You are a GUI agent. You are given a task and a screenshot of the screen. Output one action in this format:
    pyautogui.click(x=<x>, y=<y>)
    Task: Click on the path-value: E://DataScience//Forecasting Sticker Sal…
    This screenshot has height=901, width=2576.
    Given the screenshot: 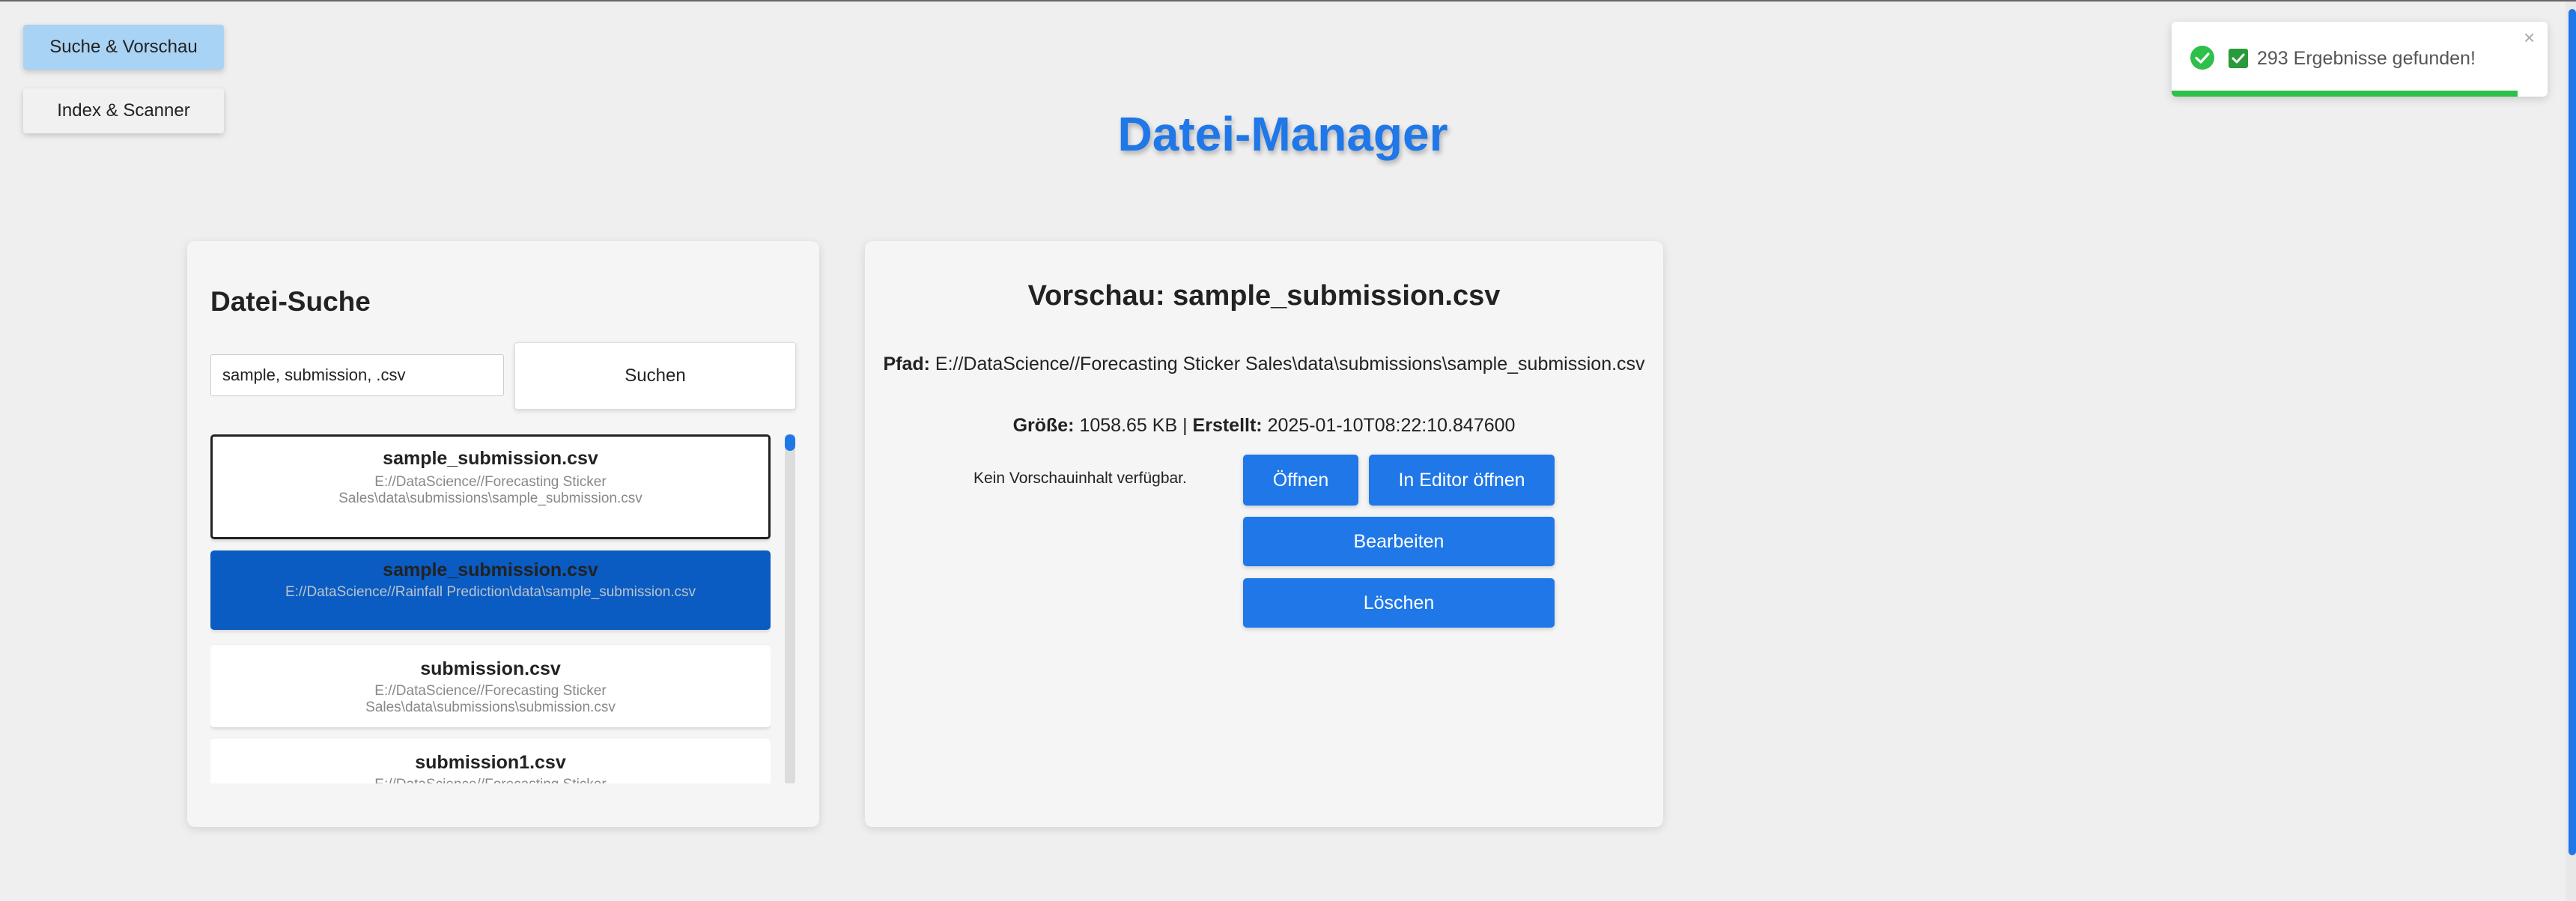 What is the action you would take?
    pyautogui.click(x=1290, y=364)
    